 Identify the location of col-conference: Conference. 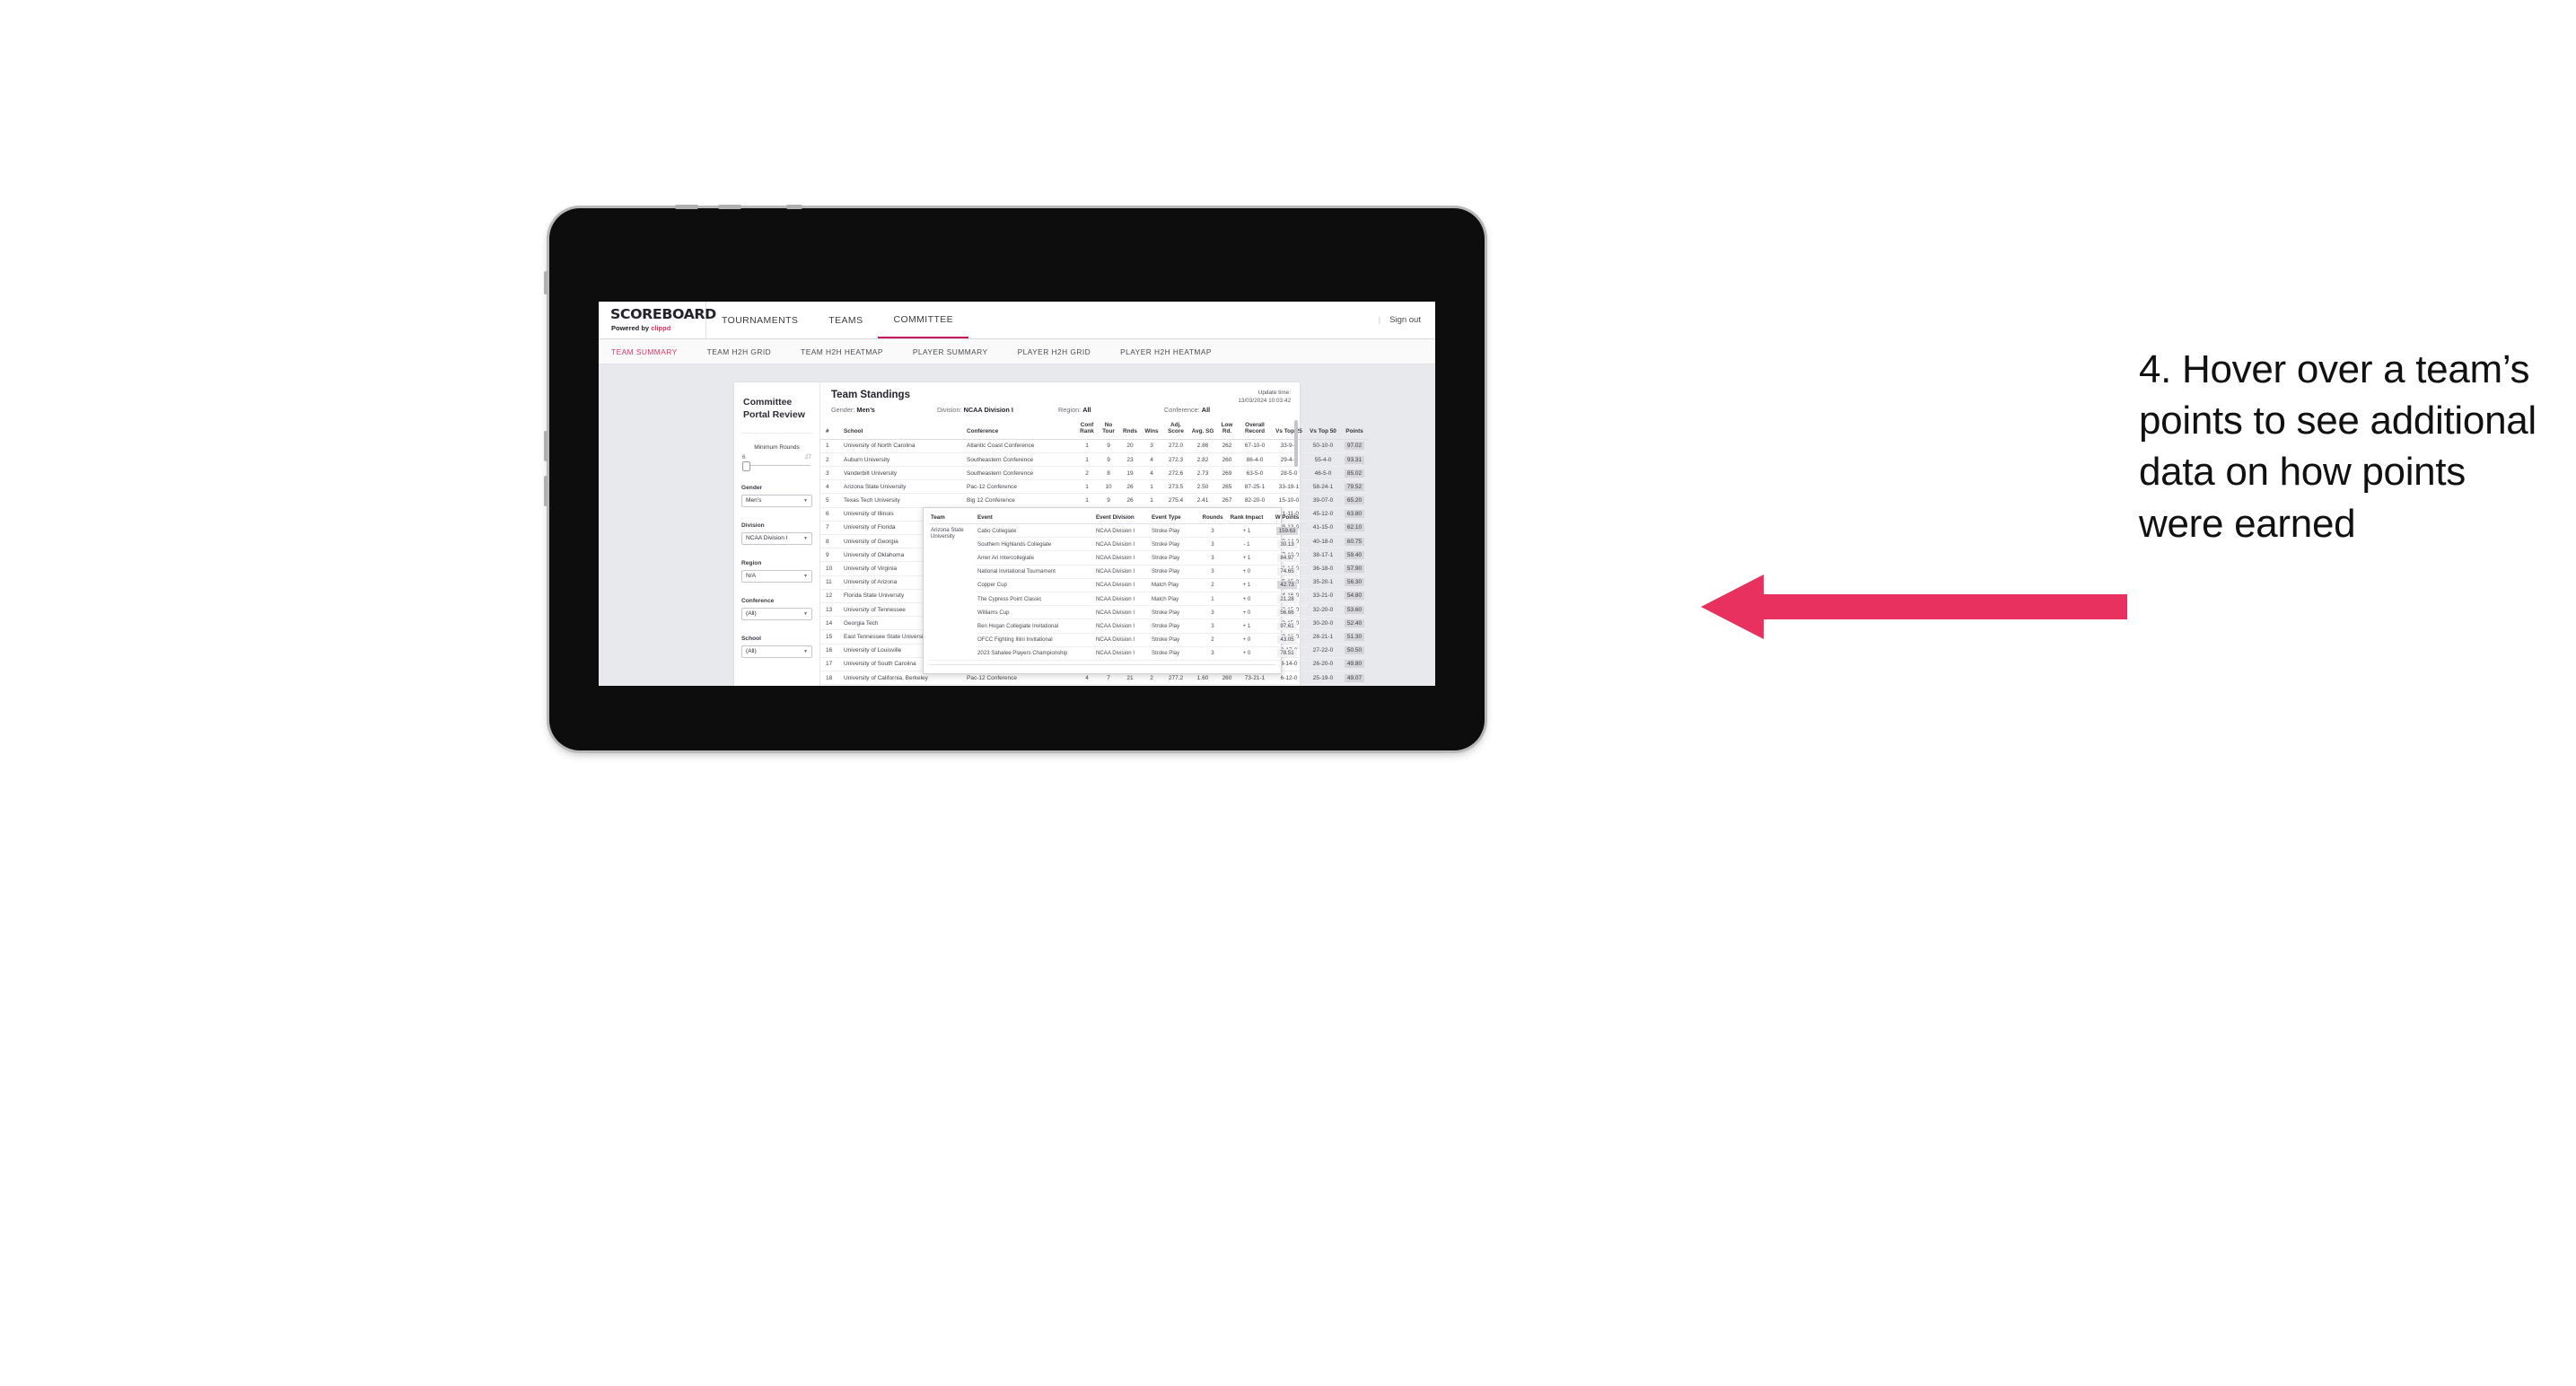
(1020, 429).